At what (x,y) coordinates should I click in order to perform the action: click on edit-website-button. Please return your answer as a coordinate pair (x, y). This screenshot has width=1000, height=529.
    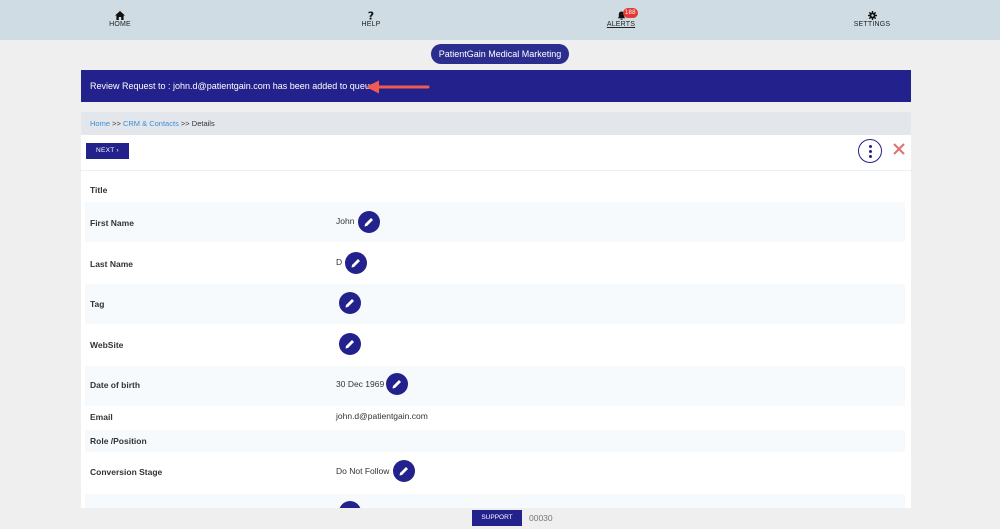
    Looking at the image, I should click on (350, 344).